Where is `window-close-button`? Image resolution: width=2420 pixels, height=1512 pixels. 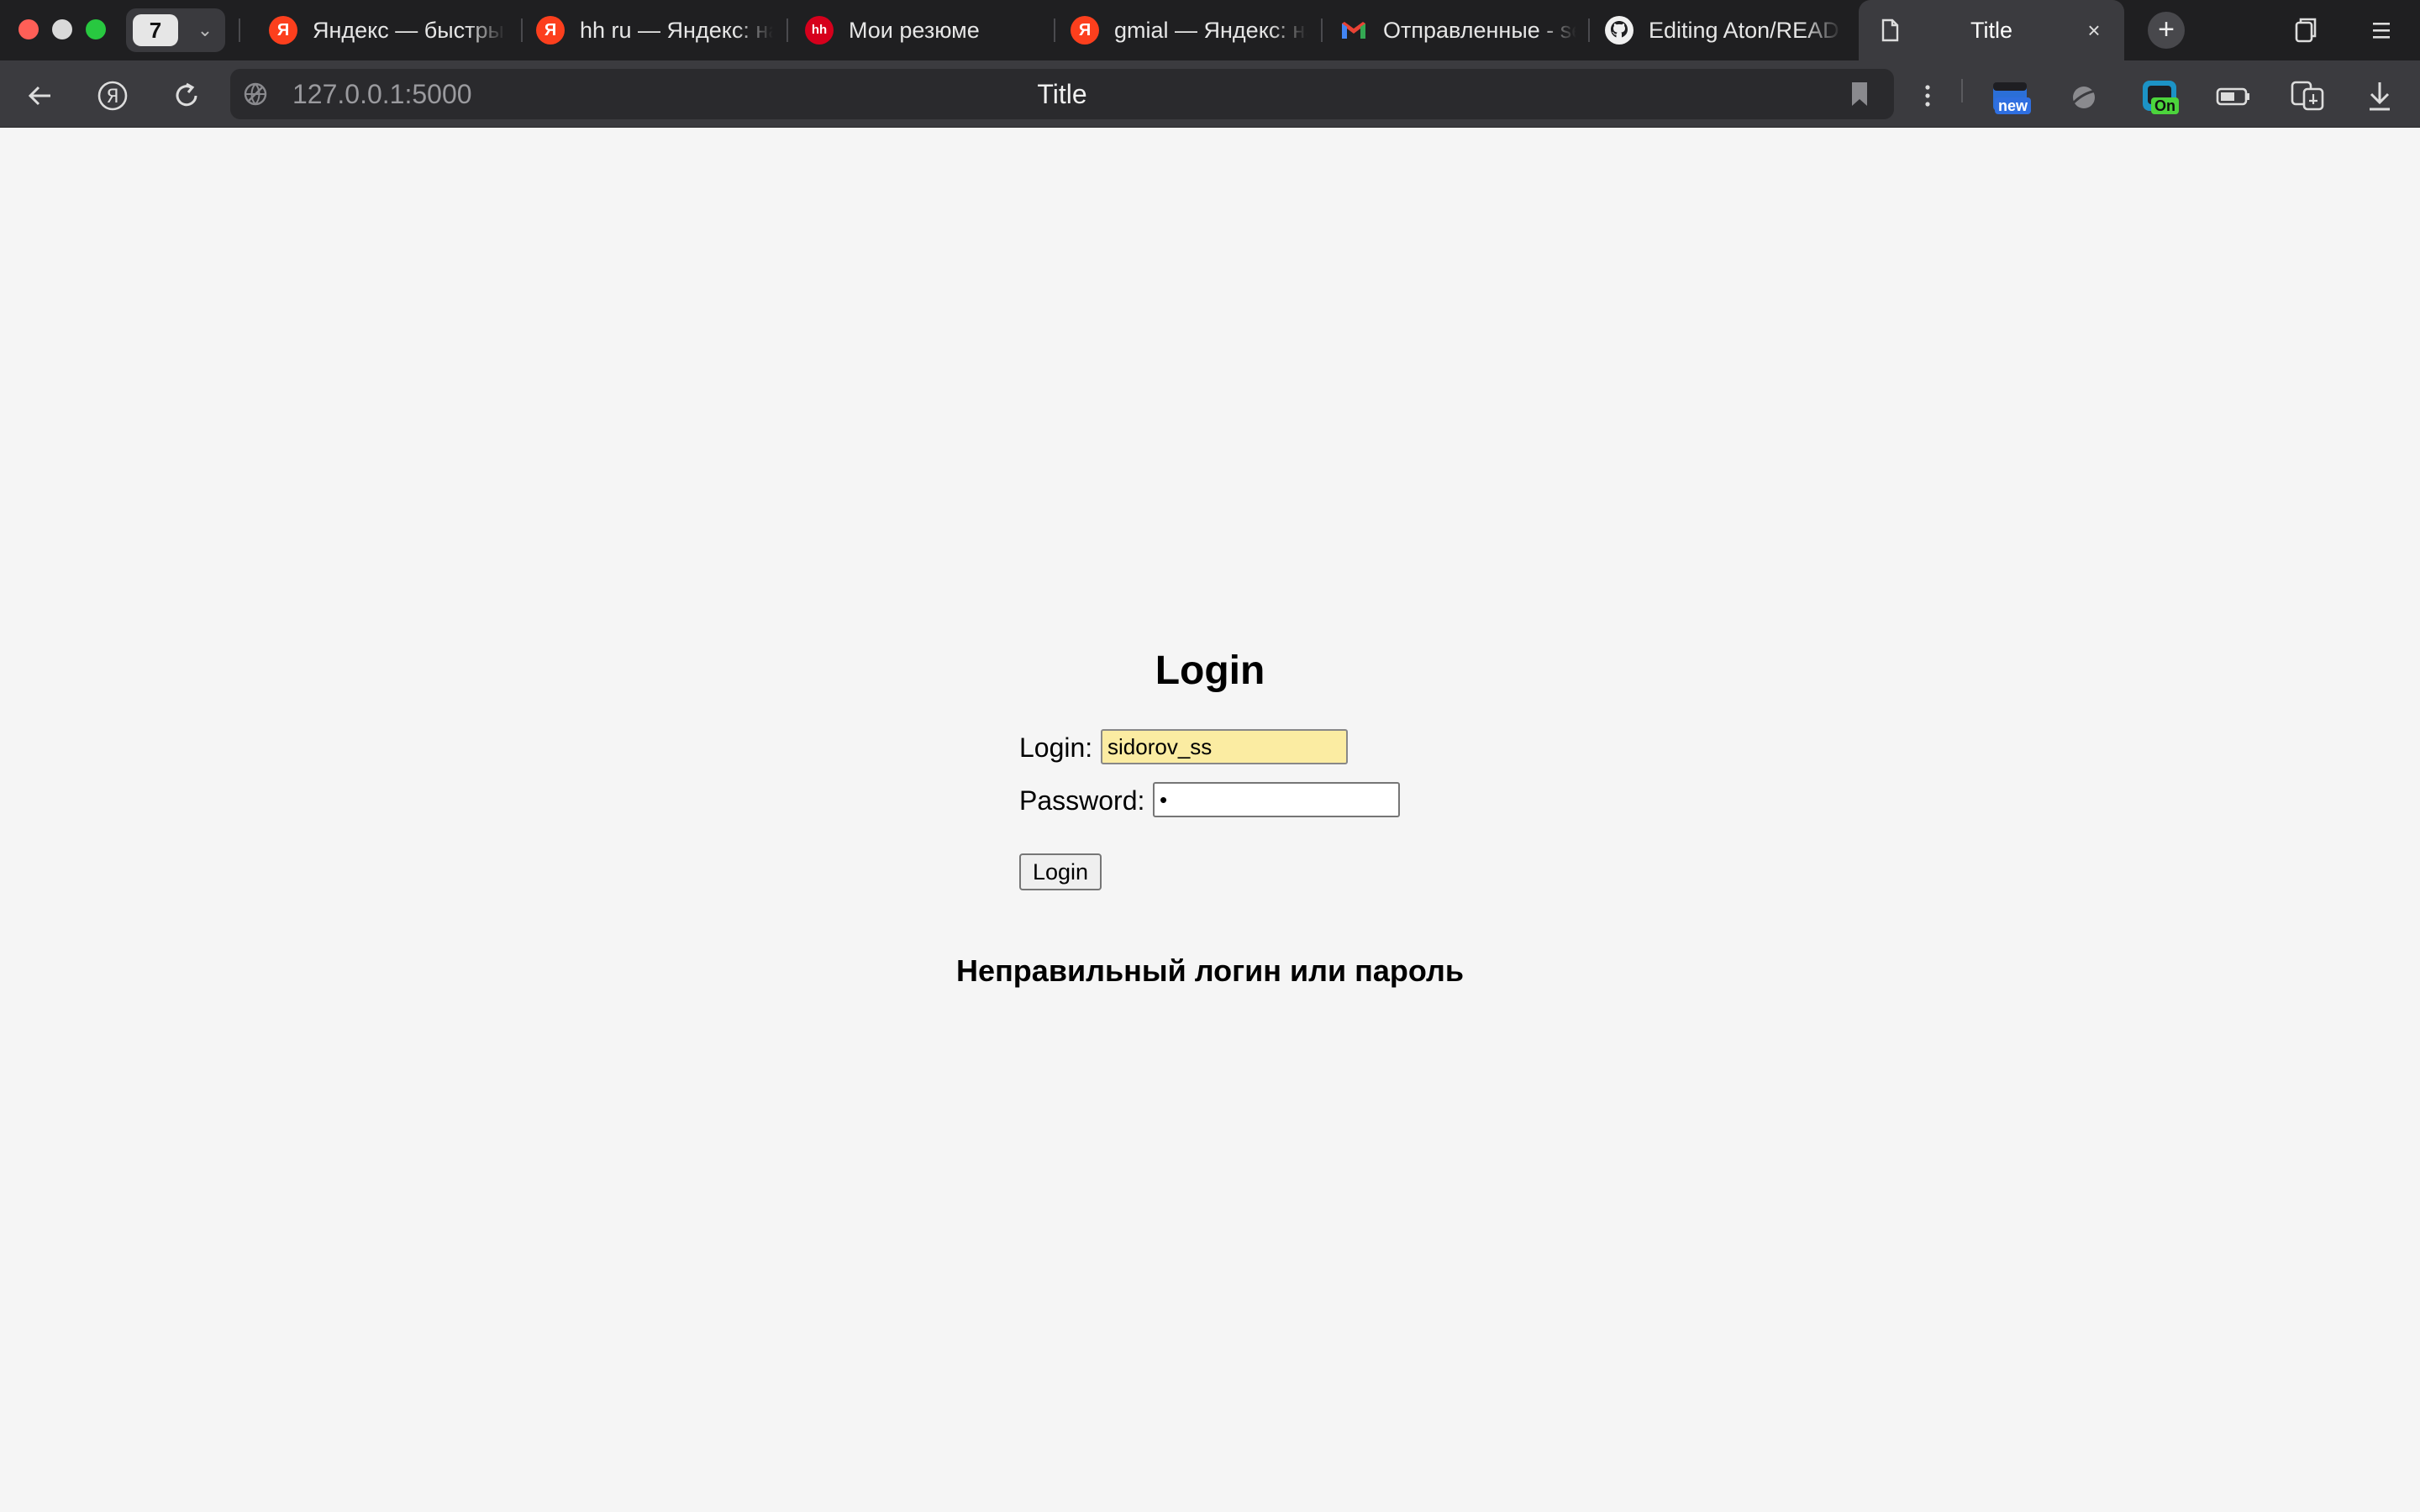
window-close-button is located at coordinates (28, 29).